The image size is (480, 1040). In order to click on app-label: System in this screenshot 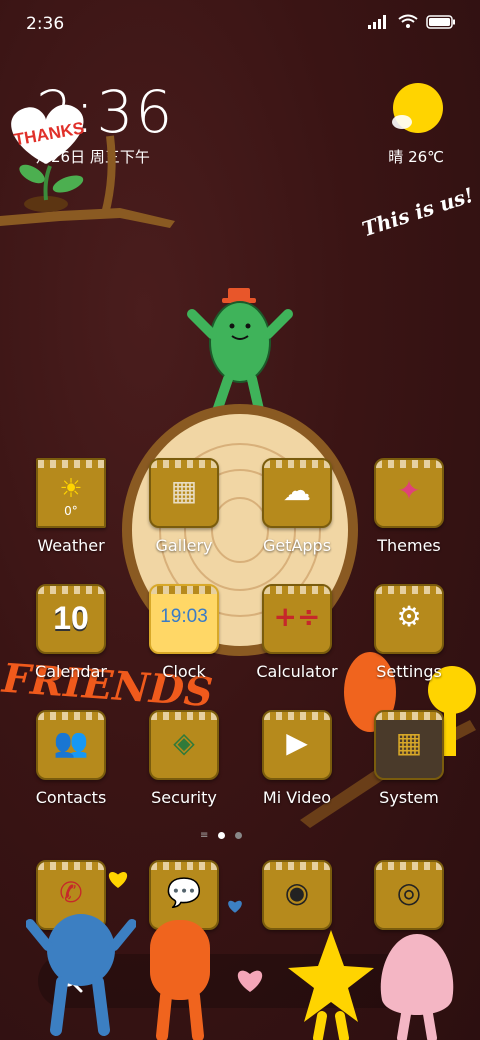, I will do `click(409, 797)`.